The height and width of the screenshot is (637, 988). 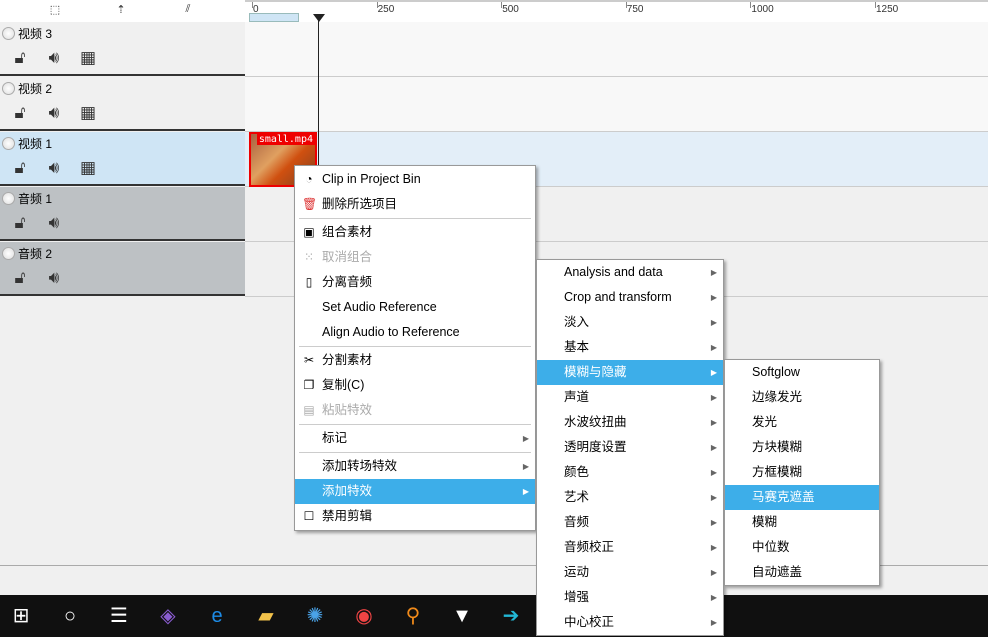 What do you see at coordinates (802, 472) in the screenshot?
I see `effect-item: 方框模糊` at bounding box center [802, 472].